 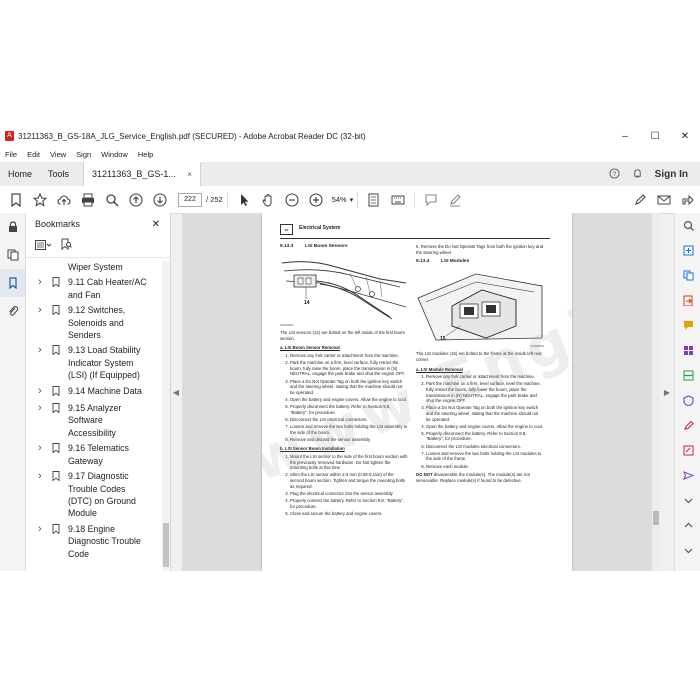 What do you see at coordinates (350, 154) in the screenshot?
I see `menu-bar: File Edit View Sign Window Help` at bounding box center [350, 154].